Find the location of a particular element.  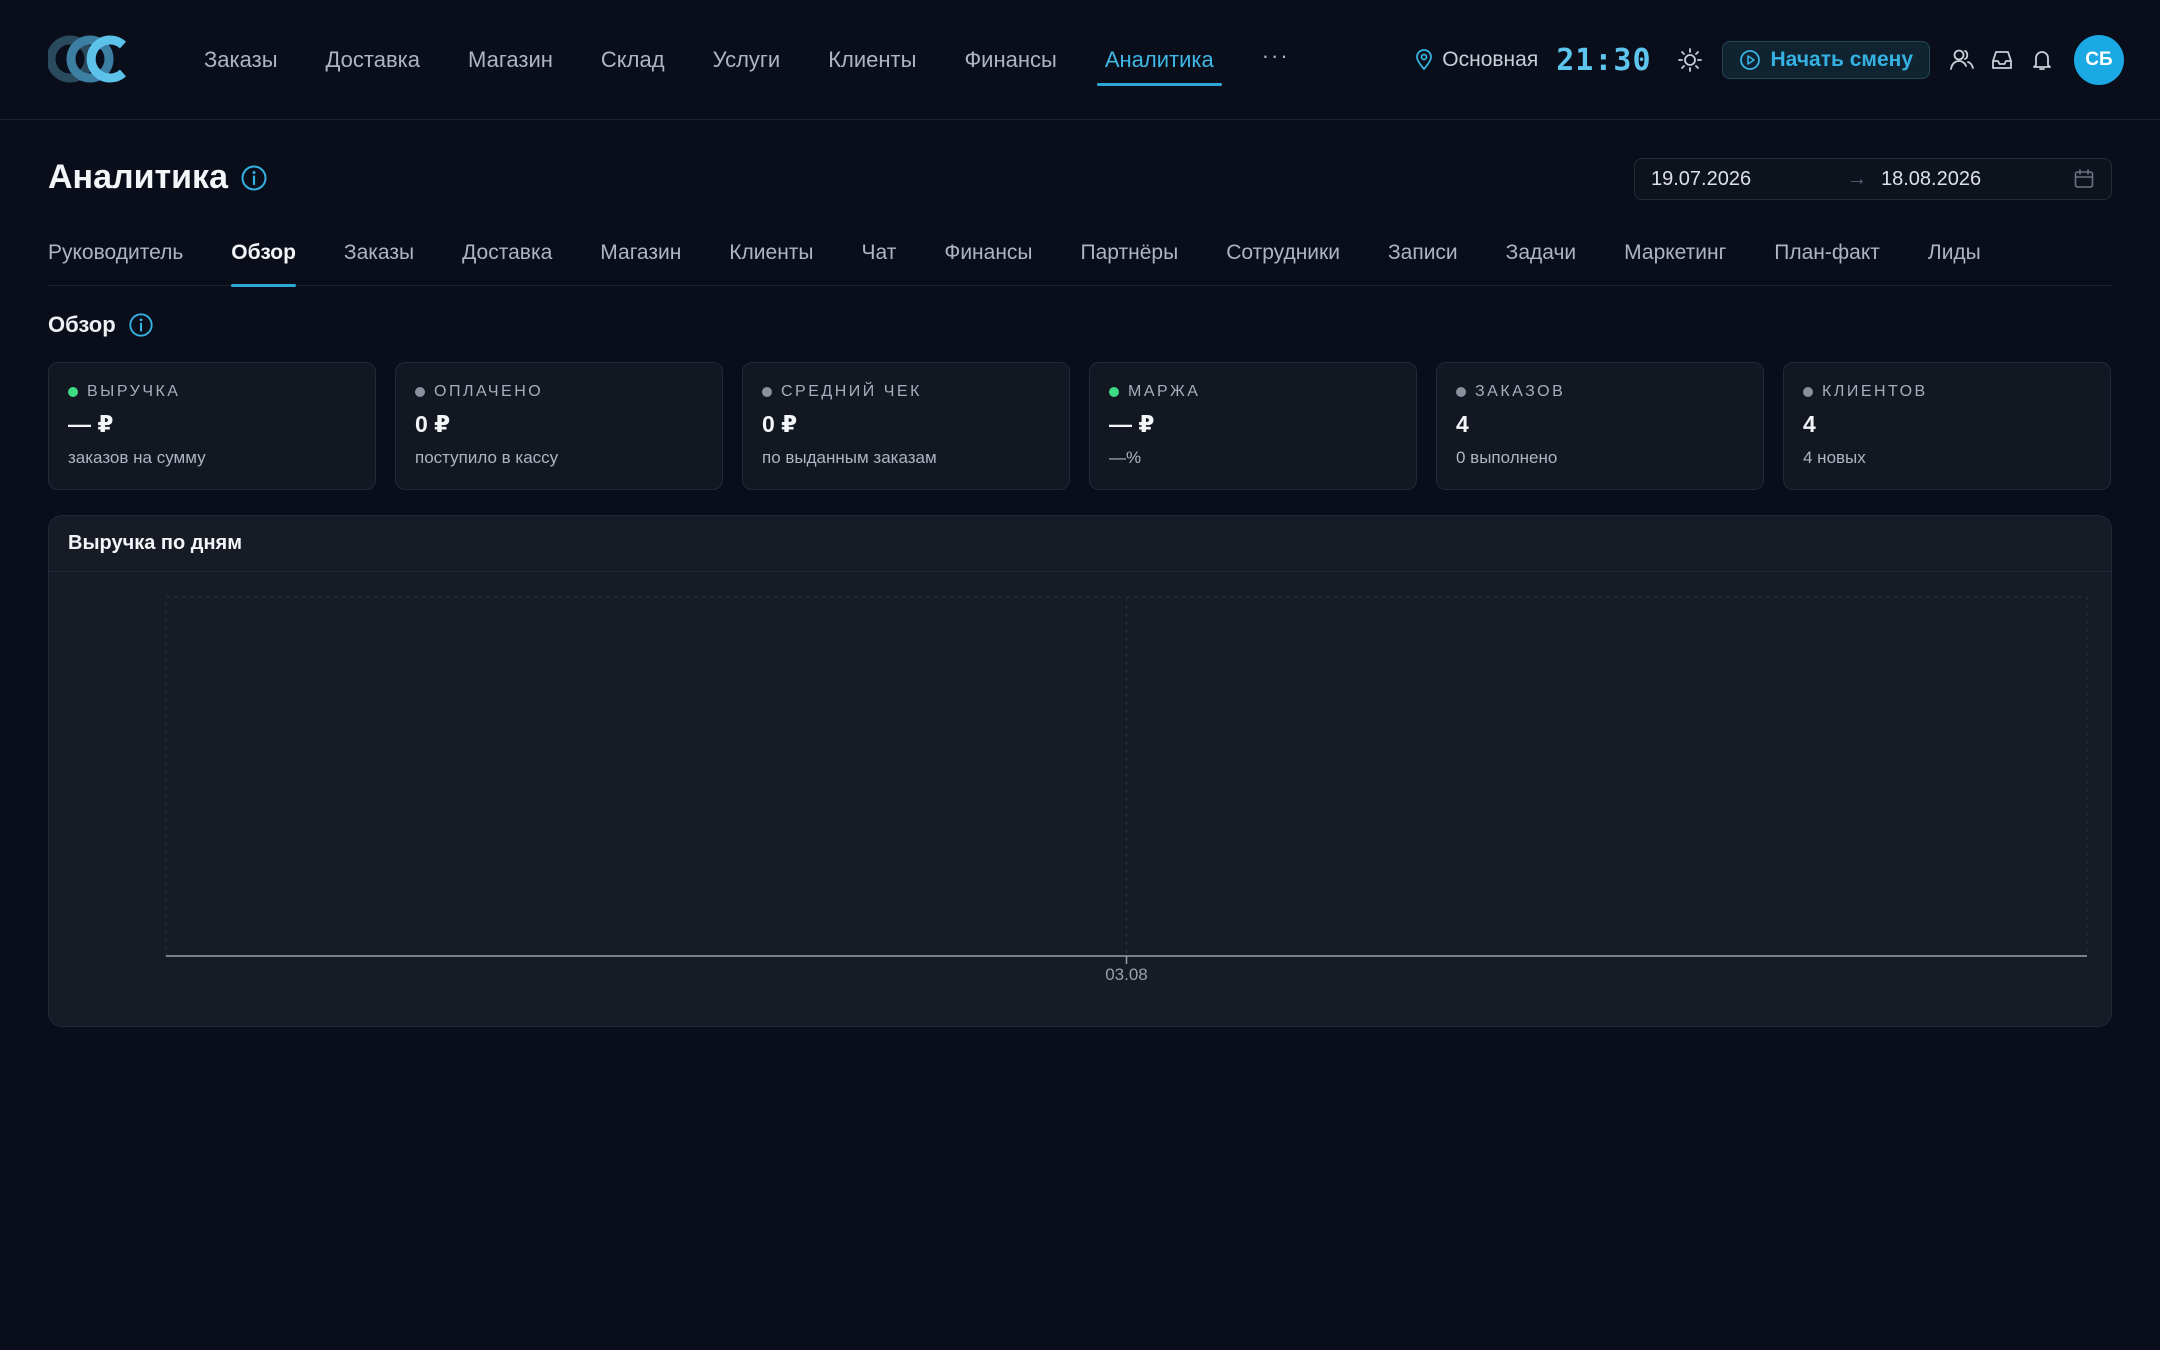

tab-item: Клиенты is located at coordinates (771, 256).